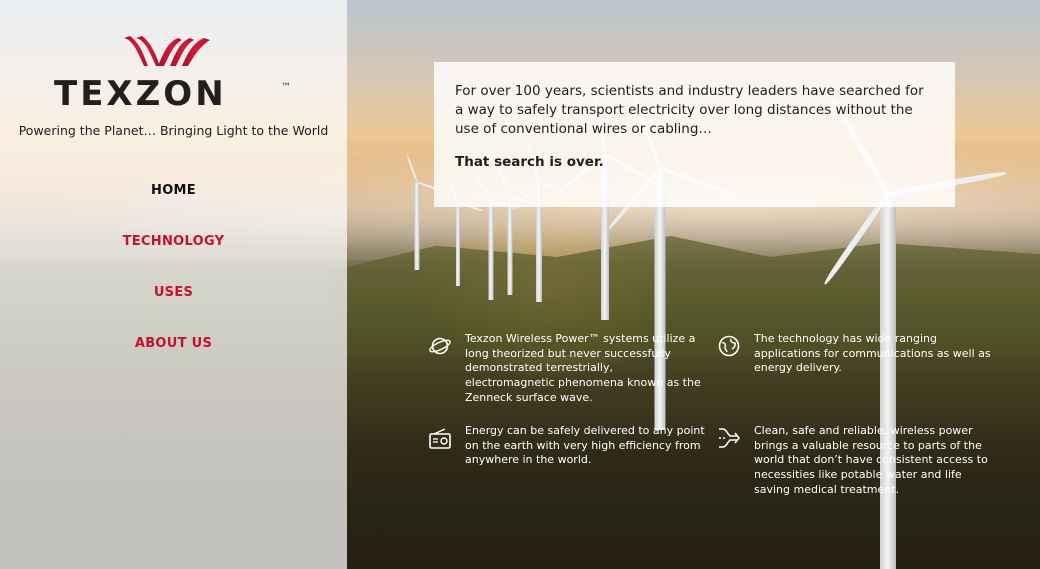 This screenshot has width=1040, height=569. I want to click on planet-icon, so click(440, 346).